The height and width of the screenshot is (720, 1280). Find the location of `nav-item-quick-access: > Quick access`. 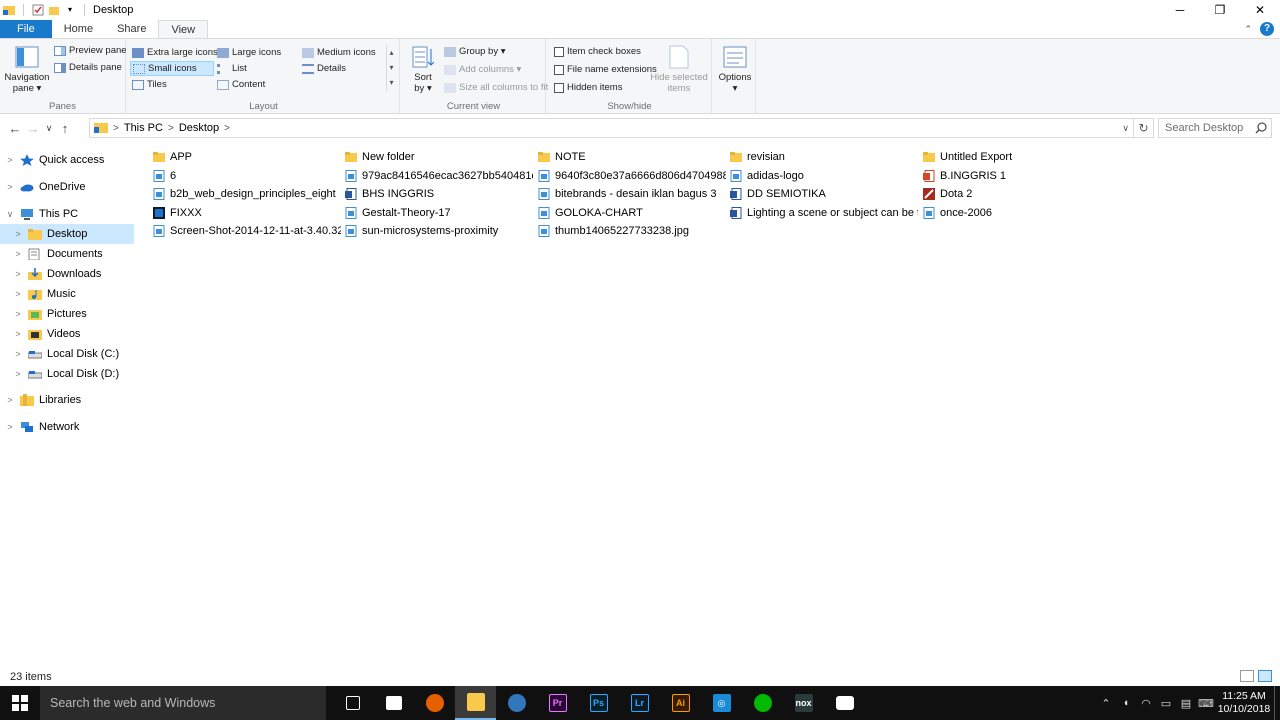

nav-item-quick-access: > Quick access is located at coordinates (67, 160).